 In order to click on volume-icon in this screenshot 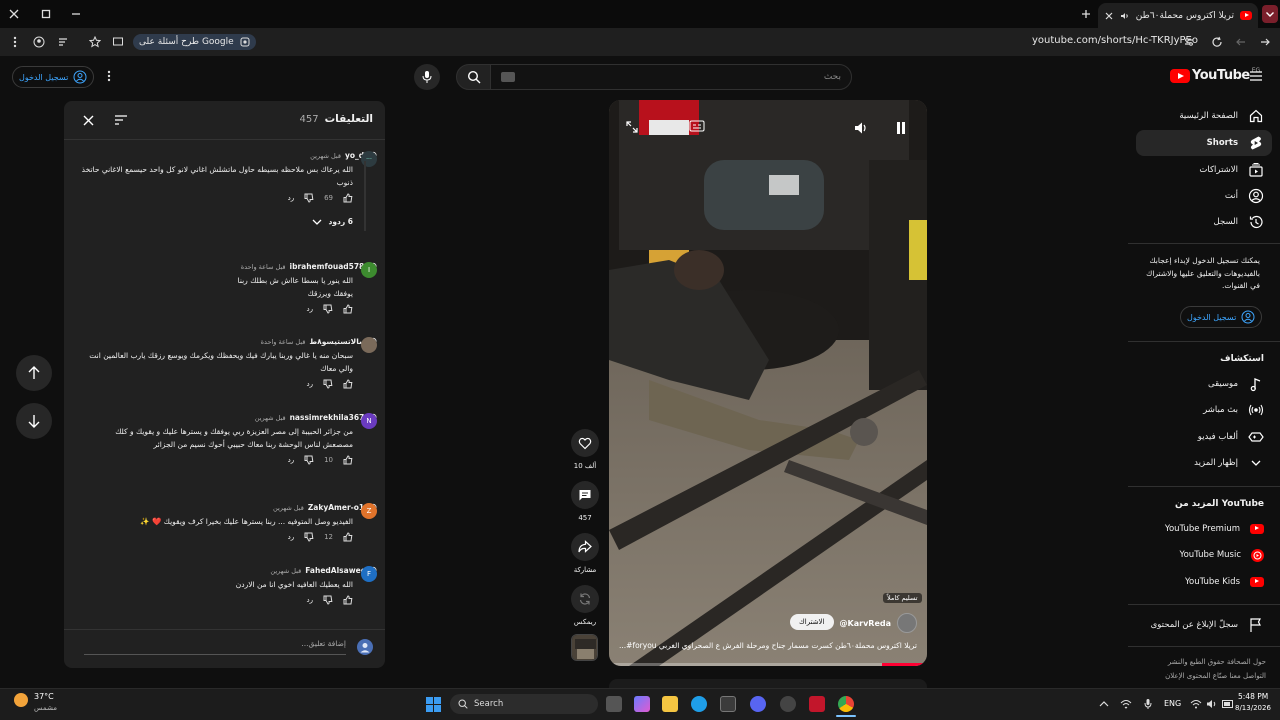, I will do `click(861, 128)`.